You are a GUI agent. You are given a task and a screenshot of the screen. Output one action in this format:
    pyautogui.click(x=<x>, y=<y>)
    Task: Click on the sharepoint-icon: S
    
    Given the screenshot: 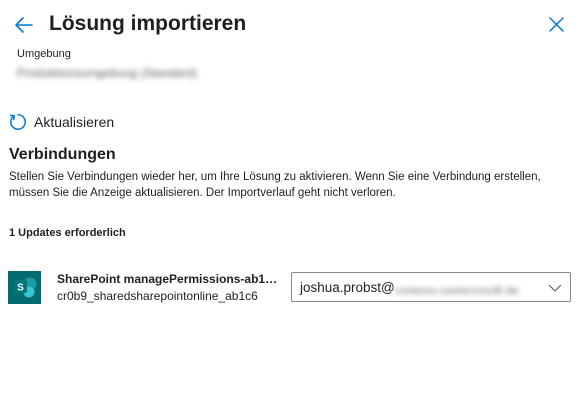 What is the action you would take?
    pyautogui.click(x=24, y=287)
    